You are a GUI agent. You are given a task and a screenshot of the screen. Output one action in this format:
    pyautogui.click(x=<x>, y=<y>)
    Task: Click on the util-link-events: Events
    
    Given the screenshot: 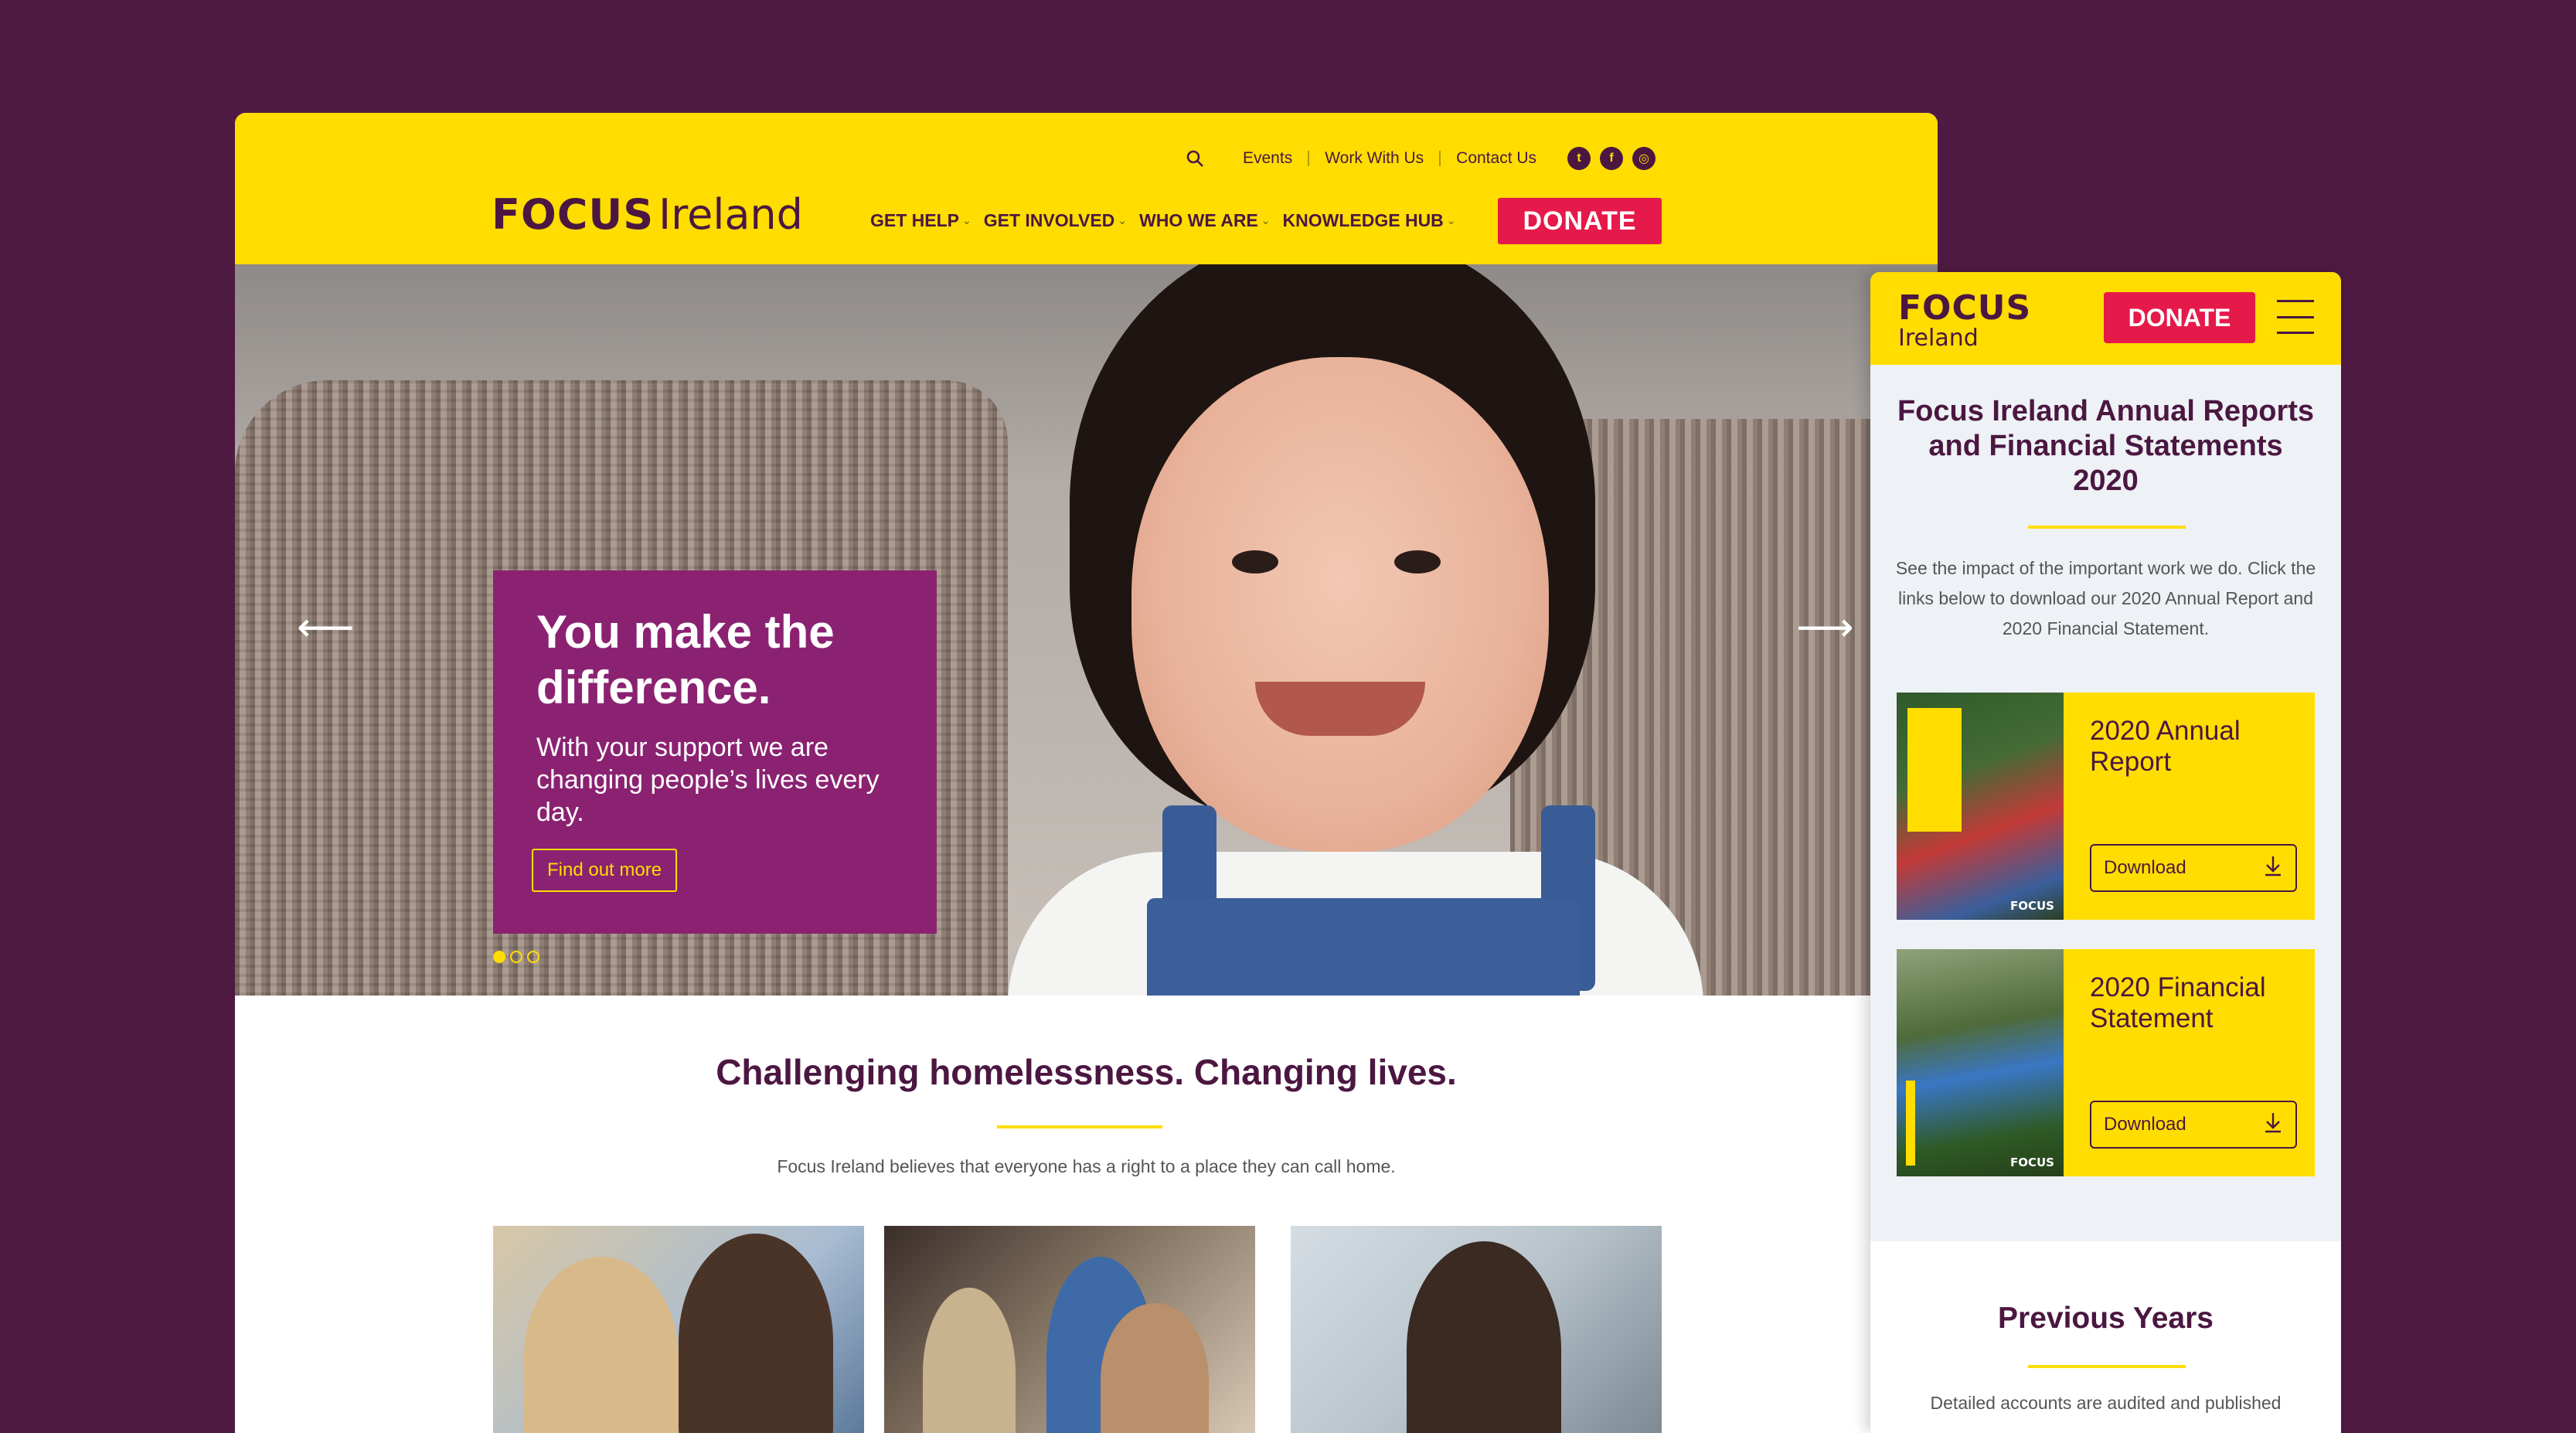 What is the action you would take?
    pyautogui.click(x=1267, y=158)
    